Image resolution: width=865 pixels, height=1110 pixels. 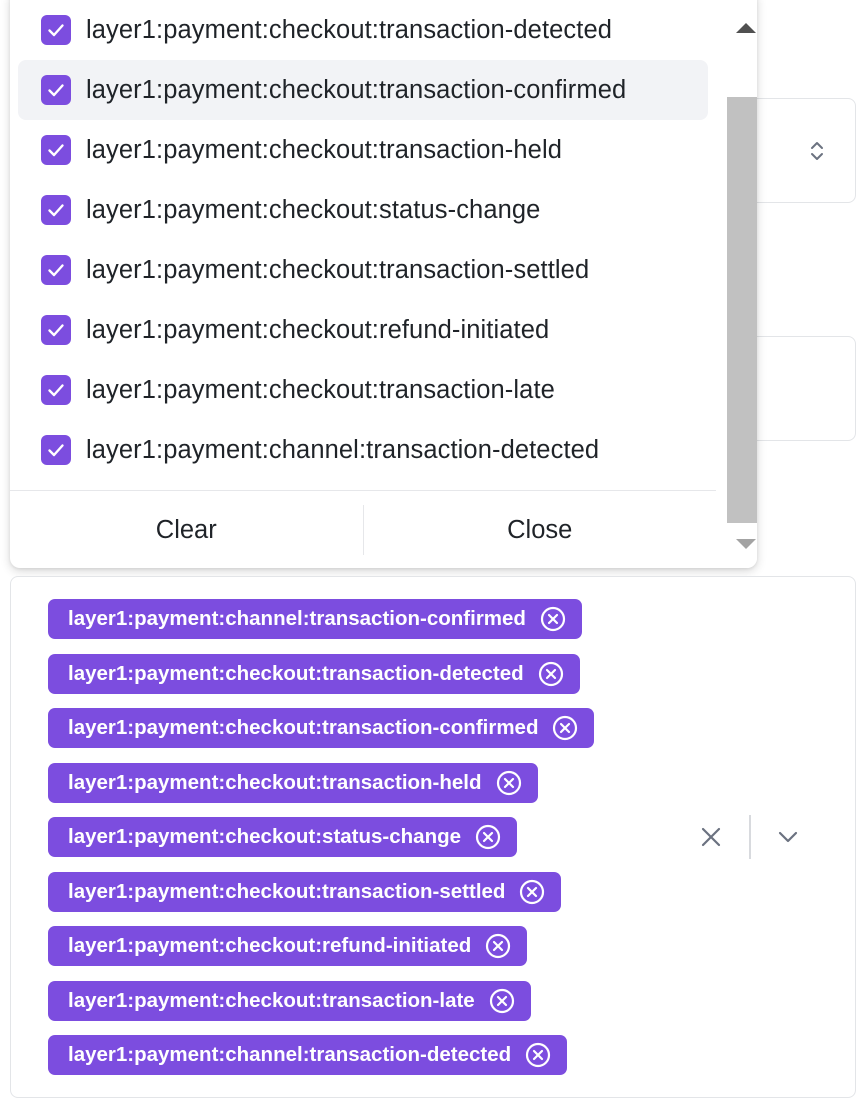 What do you see at coordinates (318, 329) in the screenshot?
I see `option-label: layer1:payment:checkout:refund-initiated` at bounding box center [318, 329].